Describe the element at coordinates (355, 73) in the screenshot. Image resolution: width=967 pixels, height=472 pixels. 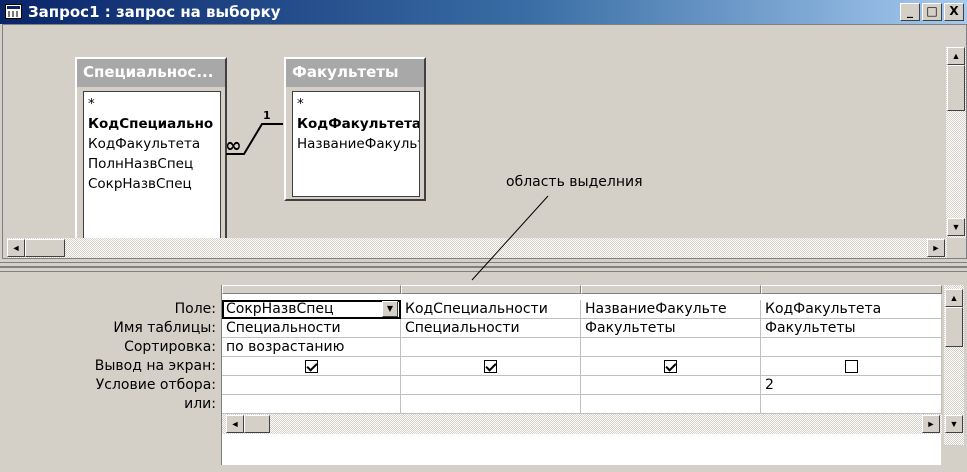
I see `table-faculties-title: Факультеты` at that location.